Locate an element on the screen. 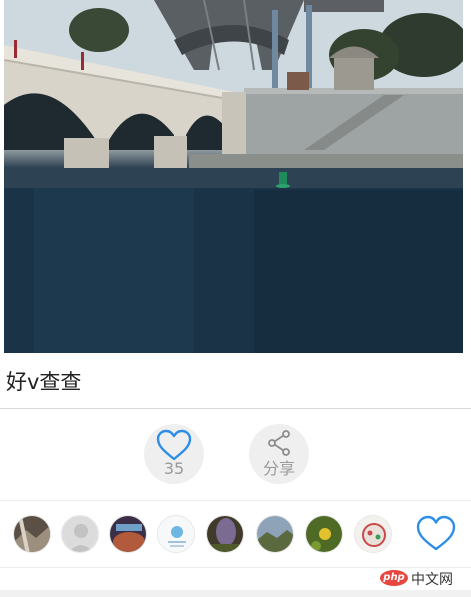  avatar-4-image is located at coordinates (176, 534).